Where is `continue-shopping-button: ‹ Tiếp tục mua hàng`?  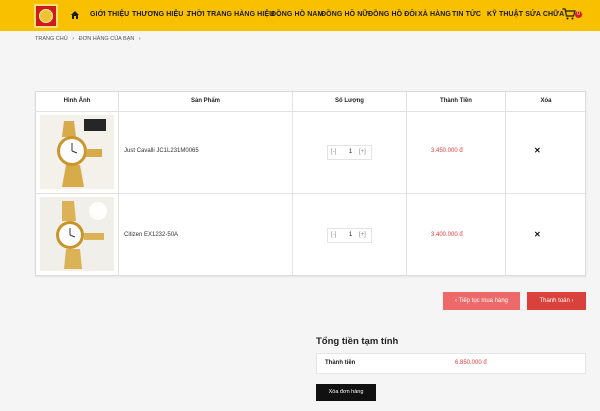 continue-shopping-button: ‹ Tiếp tục mua hàng is located at coordinates (481, 301).